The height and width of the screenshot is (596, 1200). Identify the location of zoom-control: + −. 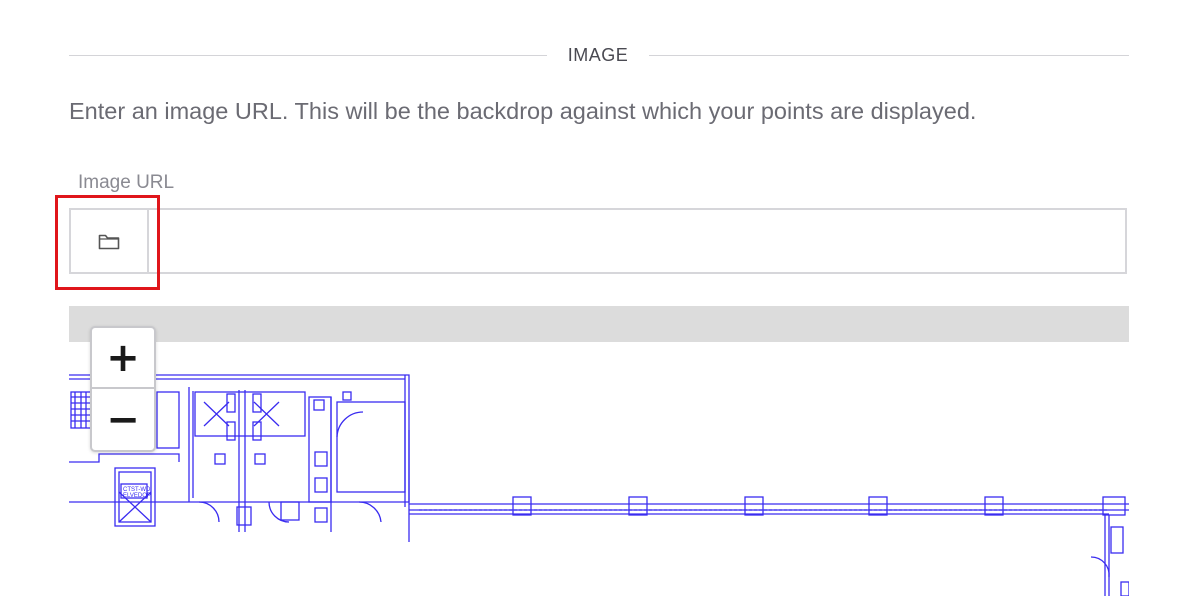
(123, 389).